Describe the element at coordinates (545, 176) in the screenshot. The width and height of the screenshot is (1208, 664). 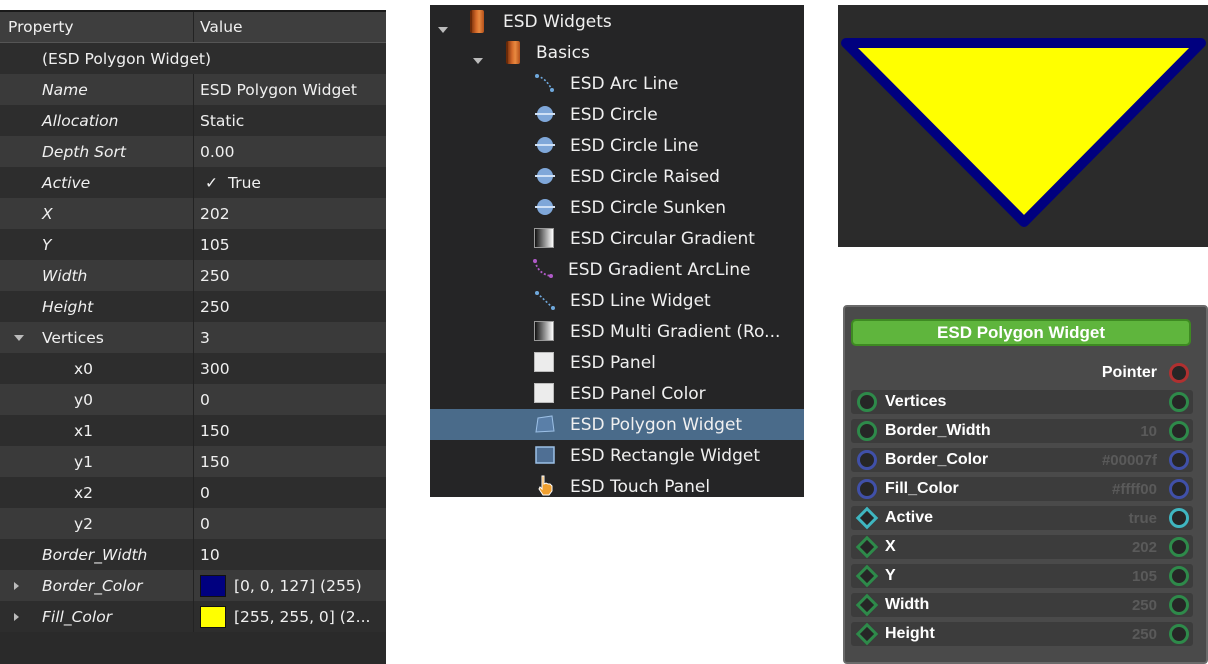
I see `circle-raised-icon` at that location.